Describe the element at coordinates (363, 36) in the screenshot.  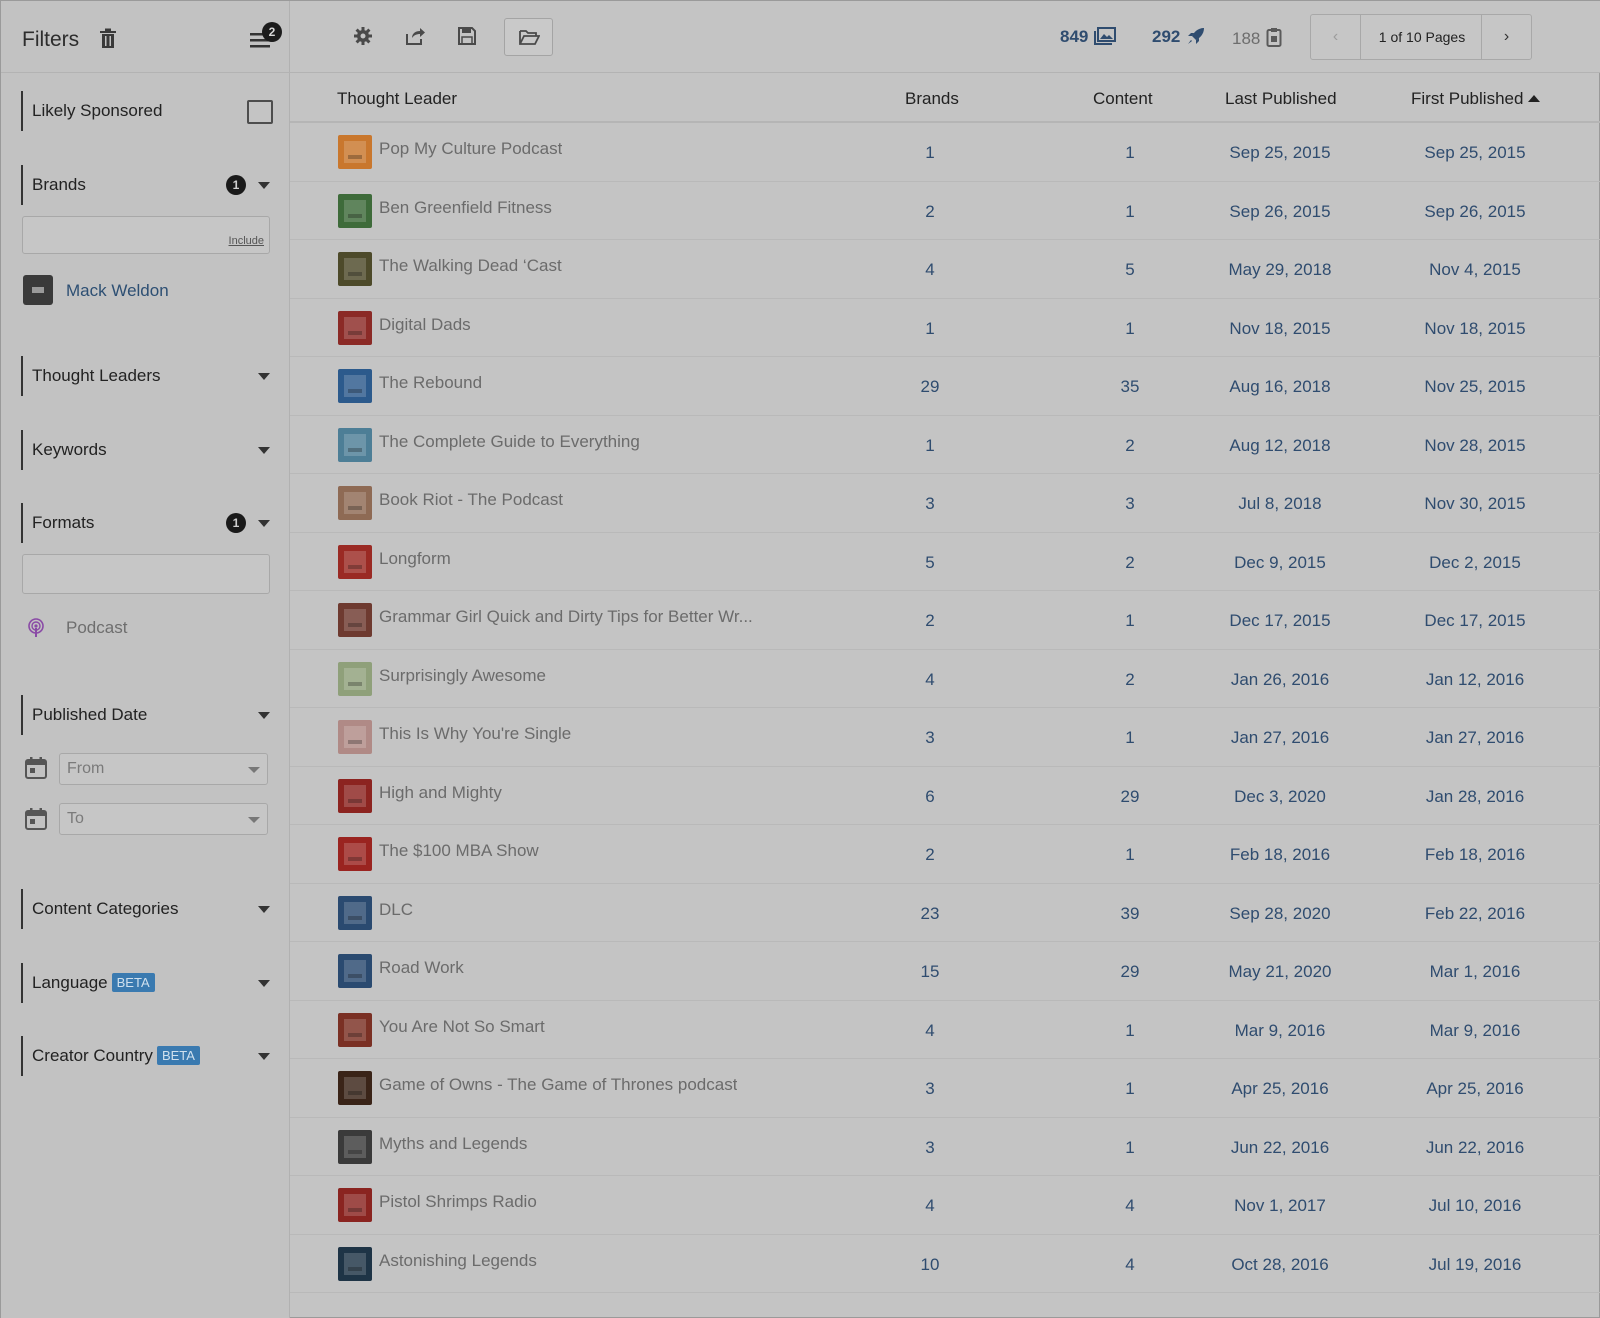
I see `gear-icon` at that location.